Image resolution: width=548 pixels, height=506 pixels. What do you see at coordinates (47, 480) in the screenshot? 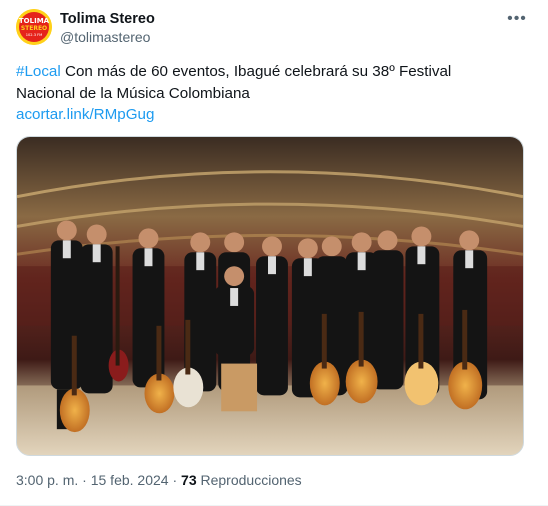
I see `post-time: 3:00 p. m.` at bounding box center [47, 480].